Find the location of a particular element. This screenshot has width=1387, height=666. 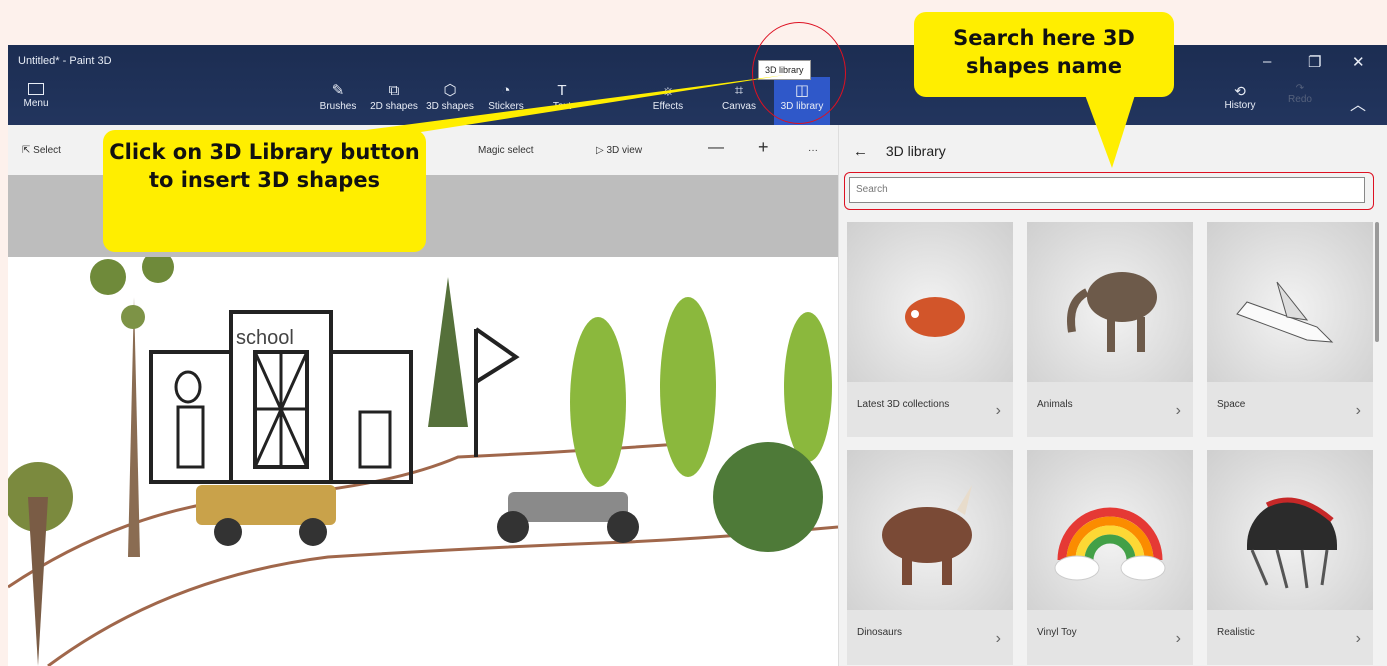

3d-library-highlight-ring is located at coordinates (799, 73).